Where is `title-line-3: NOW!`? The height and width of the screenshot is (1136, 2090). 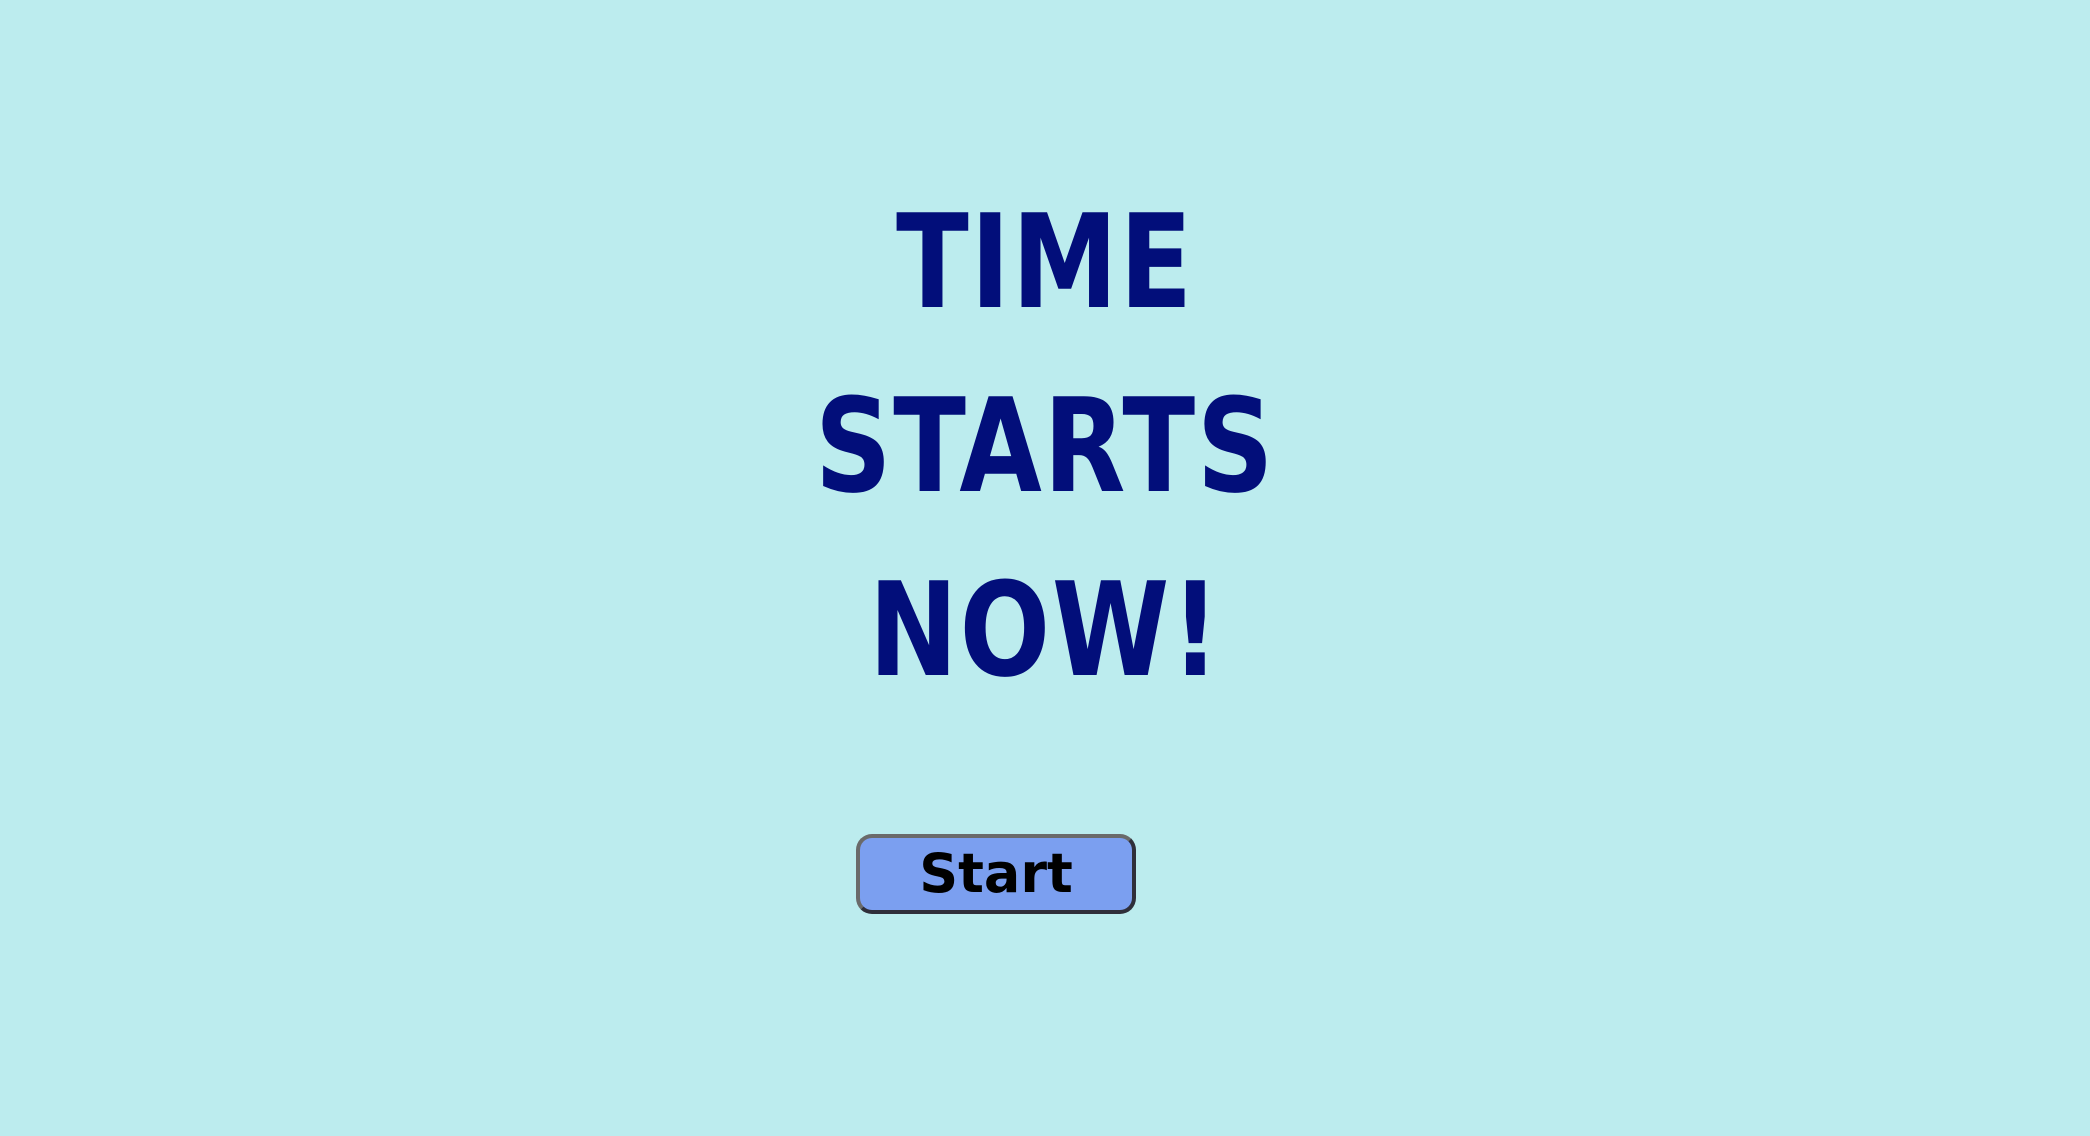 title-line-3: NOW! is located at coordinates (1045, 630).